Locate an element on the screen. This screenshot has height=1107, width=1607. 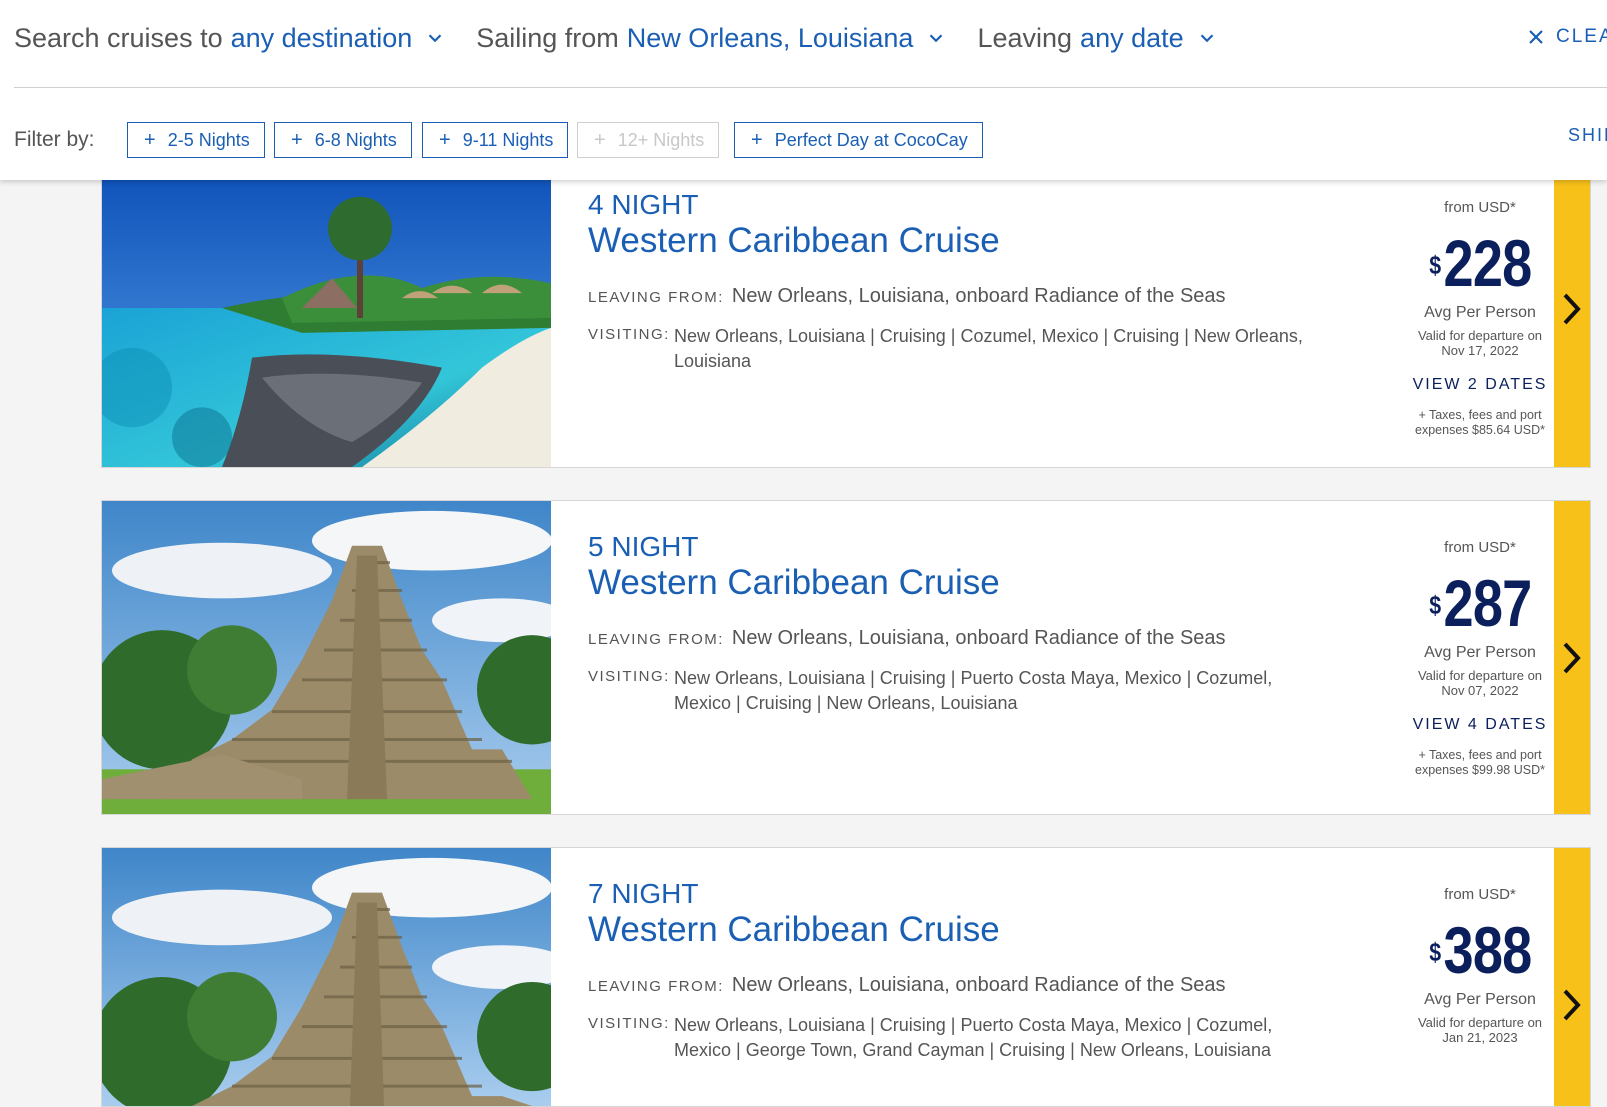
filter-chip-9-11-nights: + 9-11 Nights is located at coordinates (495, 140).